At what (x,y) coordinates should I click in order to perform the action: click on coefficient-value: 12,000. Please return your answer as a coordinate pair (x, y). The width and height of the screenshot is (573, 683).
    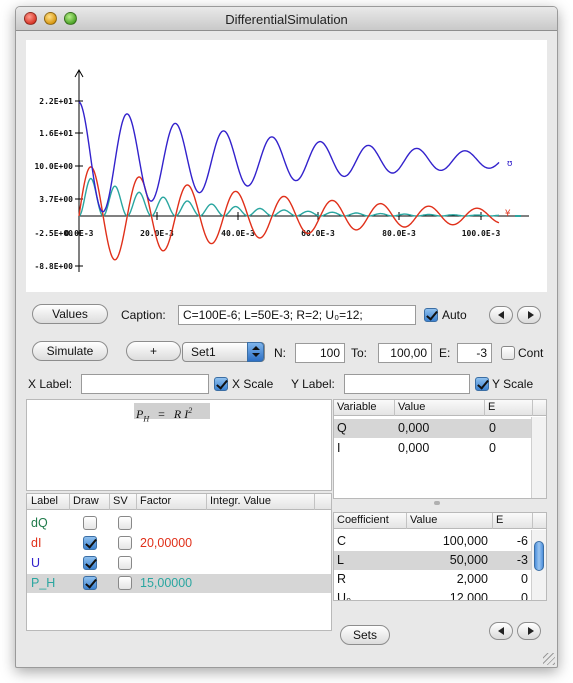
    Looking at the image, I should click on (469, 595).